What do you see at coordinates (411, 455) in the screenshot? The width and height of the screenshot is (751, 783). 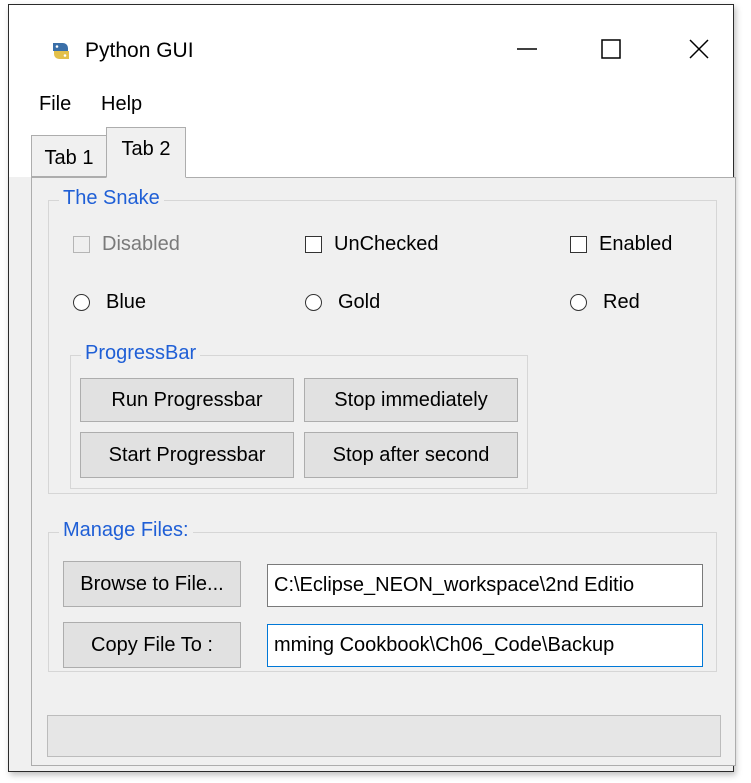 I see `stop-after-second-button: Stop after second` at bounding box center [411, 455].